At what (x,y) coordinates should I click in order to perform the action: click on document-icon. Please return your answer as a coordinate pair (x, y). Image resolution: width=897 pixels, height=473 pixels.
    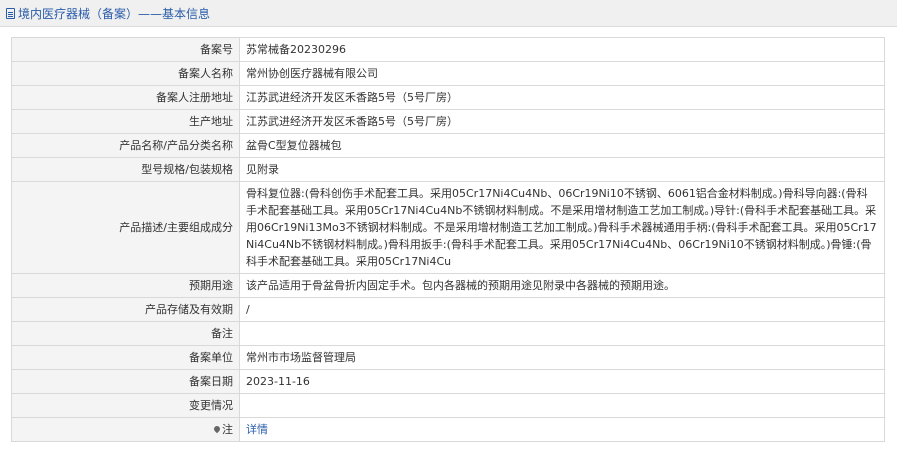
    Looking at the image, I should click on (10, 13).